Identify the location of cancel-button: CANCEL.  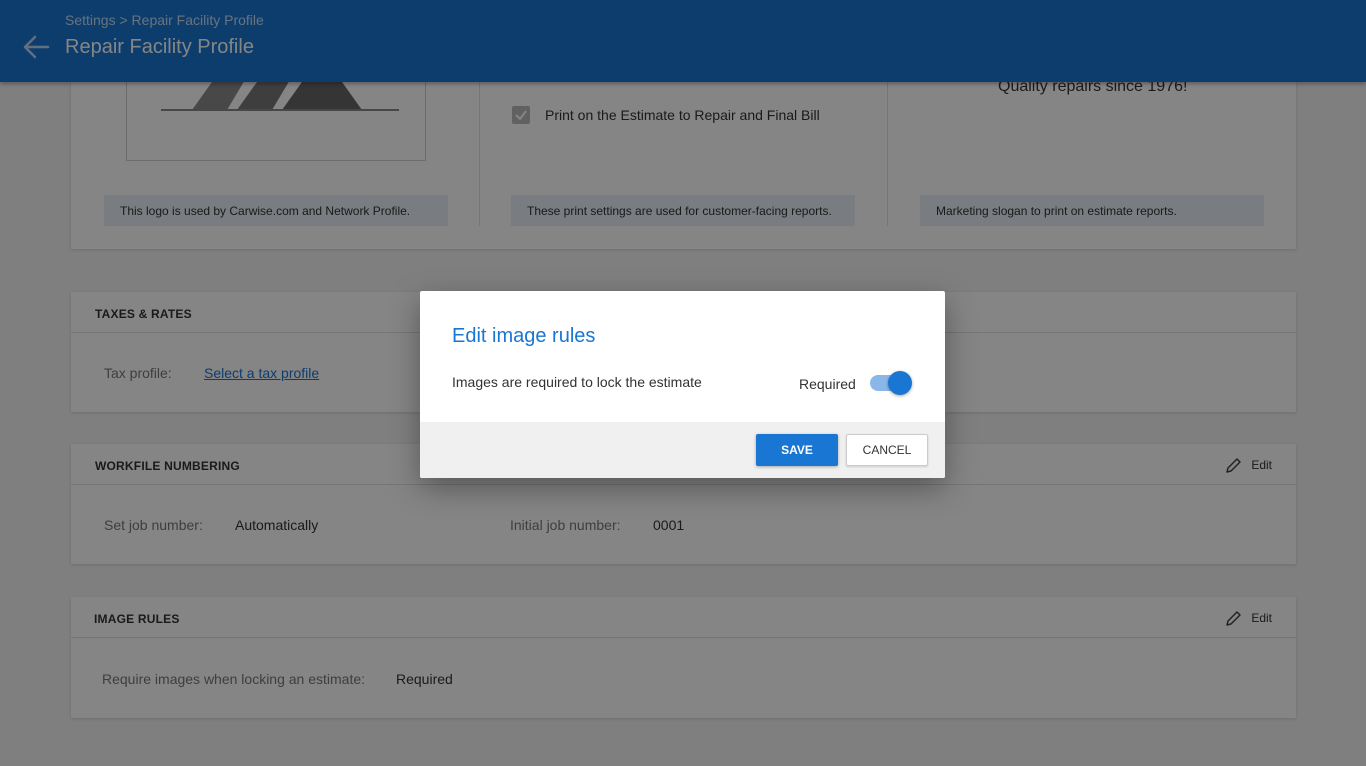
(887, 450).